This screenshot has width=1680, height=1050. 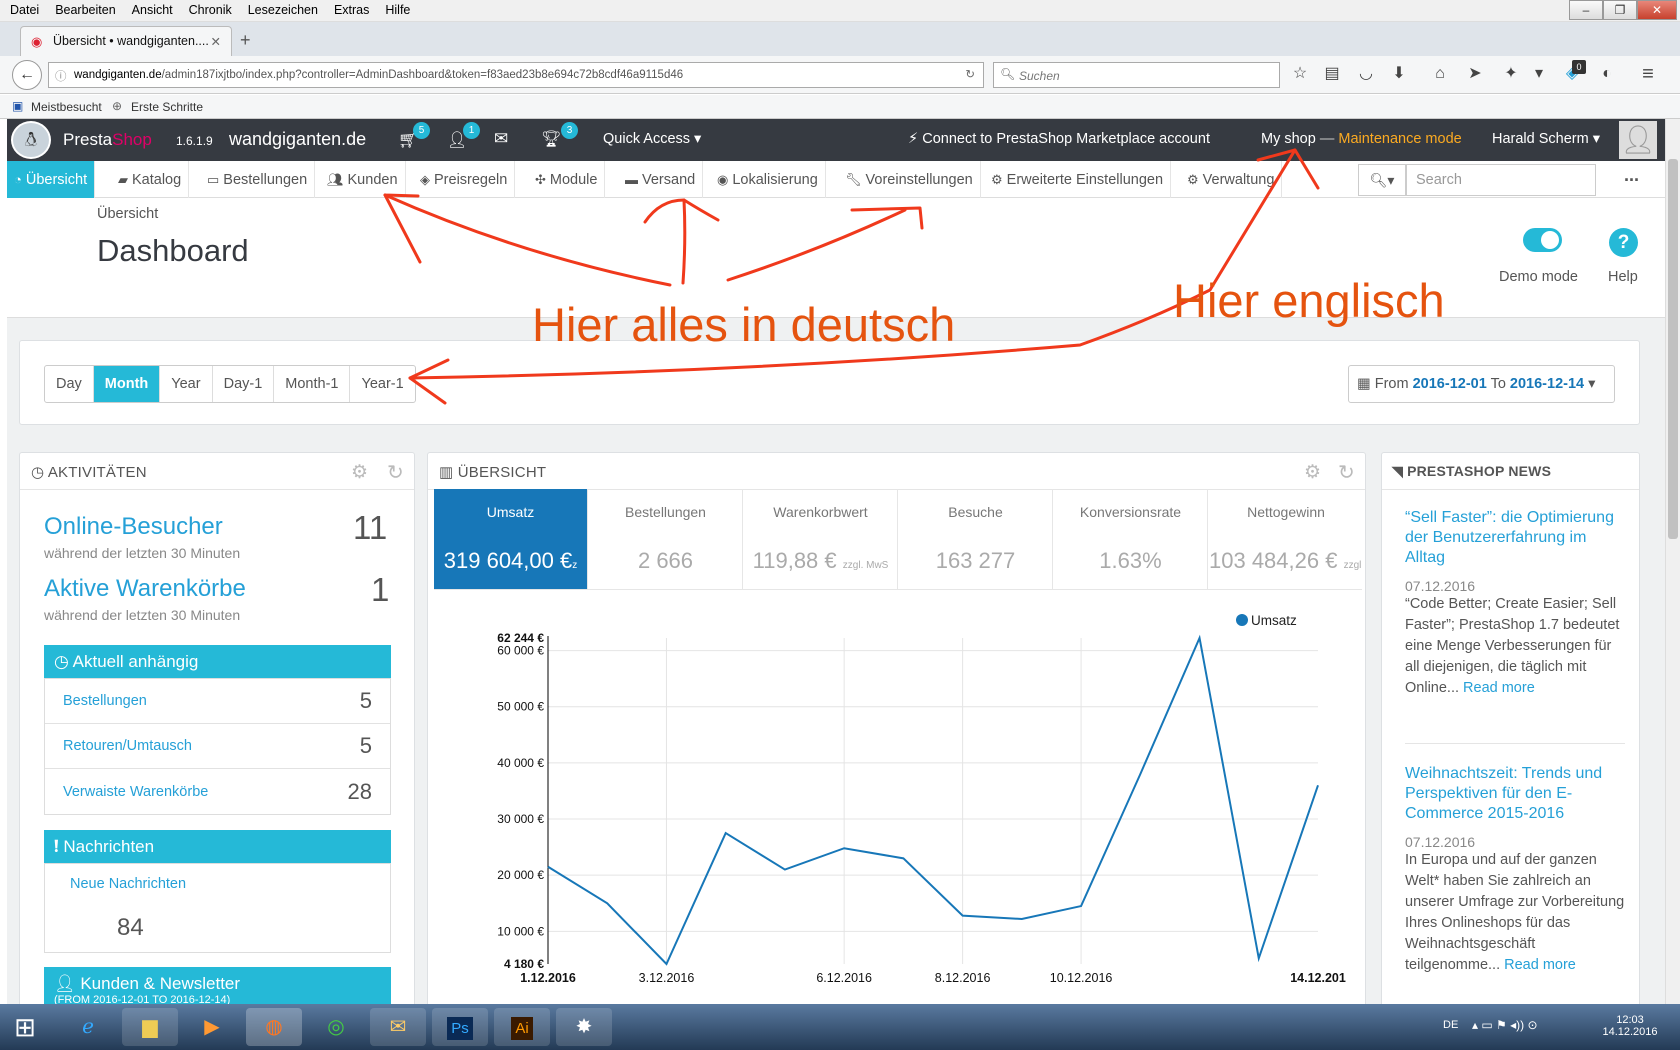 What do you see at coordinates (145, 589) in the screenshot?
I see `active-carts-label: Aktive Warenkörbe` at bounding box center [145, 589].